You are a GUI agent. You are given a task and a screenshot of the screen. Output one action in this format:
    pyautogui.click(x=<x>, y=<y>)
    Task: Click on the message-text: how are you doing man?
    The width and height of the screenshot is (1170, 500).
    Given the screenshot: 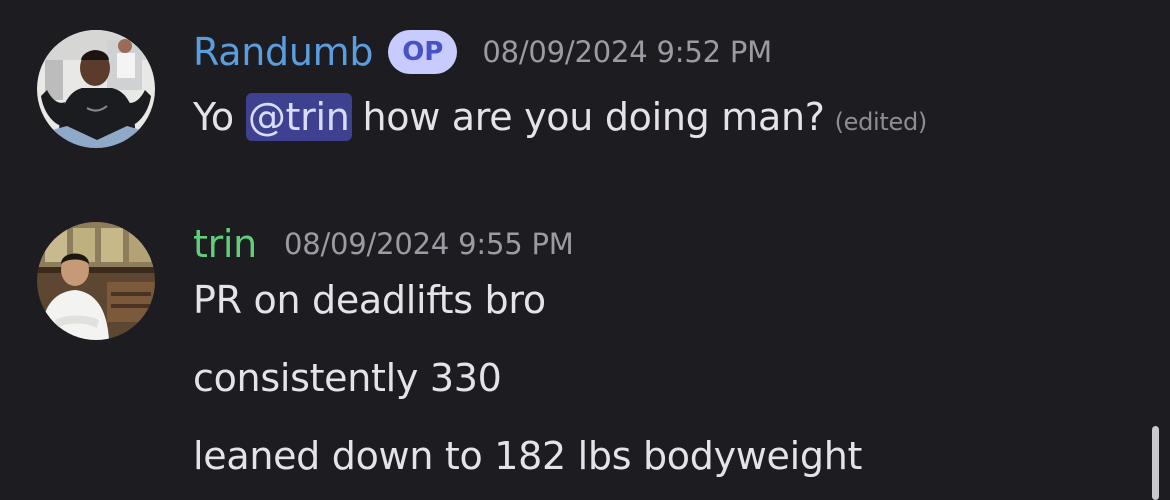 What is the action you would take?
    pyautogui.click(x=593, y=117)
    